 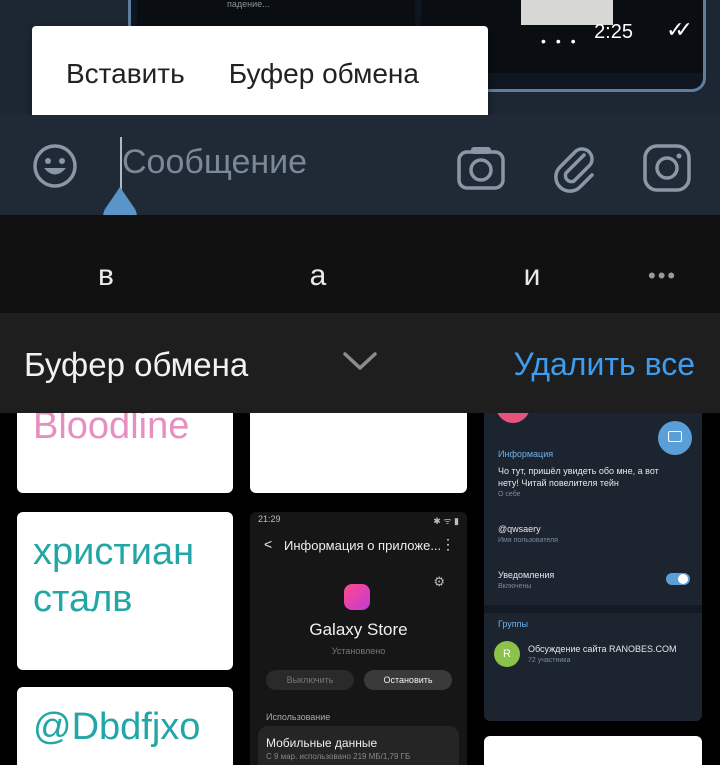 What do you see at coordinates (106, 276) in the screenshot?
I see `suggestion-item: в` at bounding box center [106, 276].